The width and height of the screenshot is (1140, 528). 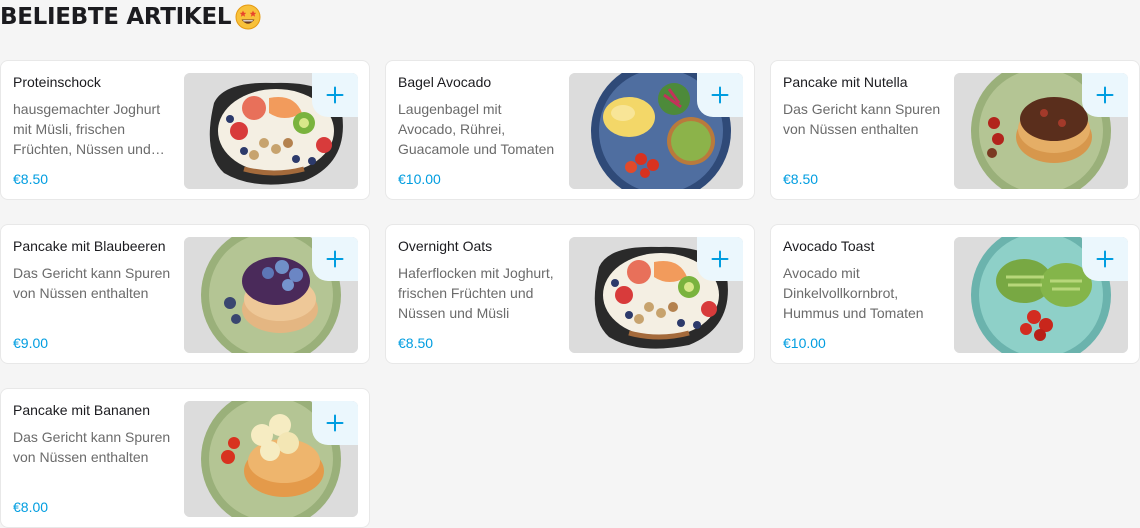 What do you see at coordinates (445, 82) in the screenshot?
I see `product-name: Bagel Avocado` at bounding box center [445, 82].